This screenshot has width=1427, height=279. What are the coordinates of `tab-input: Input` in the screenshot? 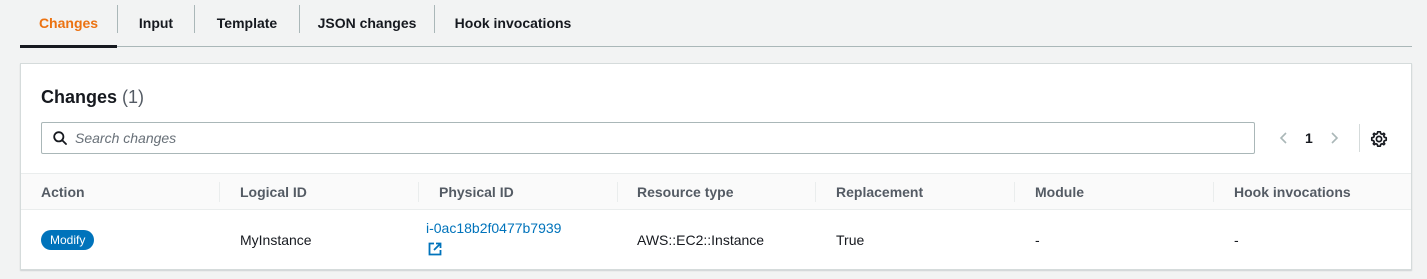 It's located at (156, 23).